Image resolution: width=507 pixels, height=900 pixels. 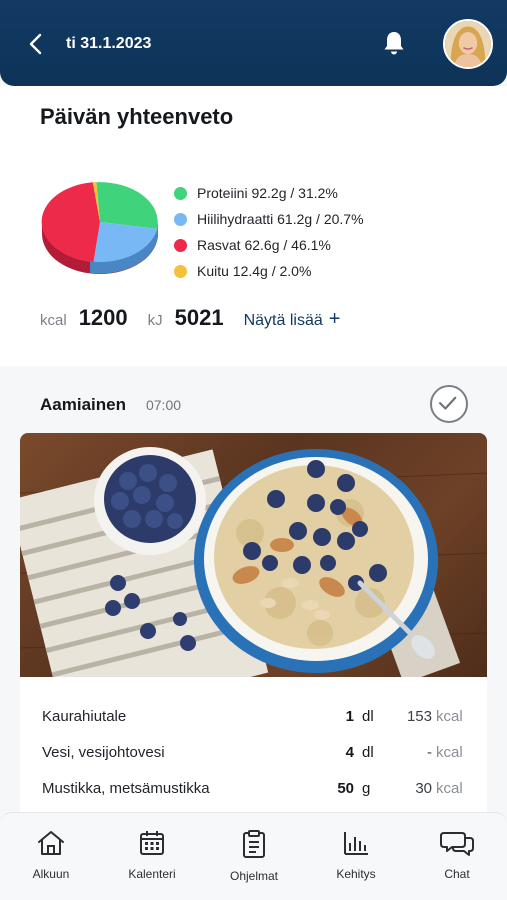 I want to click on food-amount: 50, so click(x=345, y=788).